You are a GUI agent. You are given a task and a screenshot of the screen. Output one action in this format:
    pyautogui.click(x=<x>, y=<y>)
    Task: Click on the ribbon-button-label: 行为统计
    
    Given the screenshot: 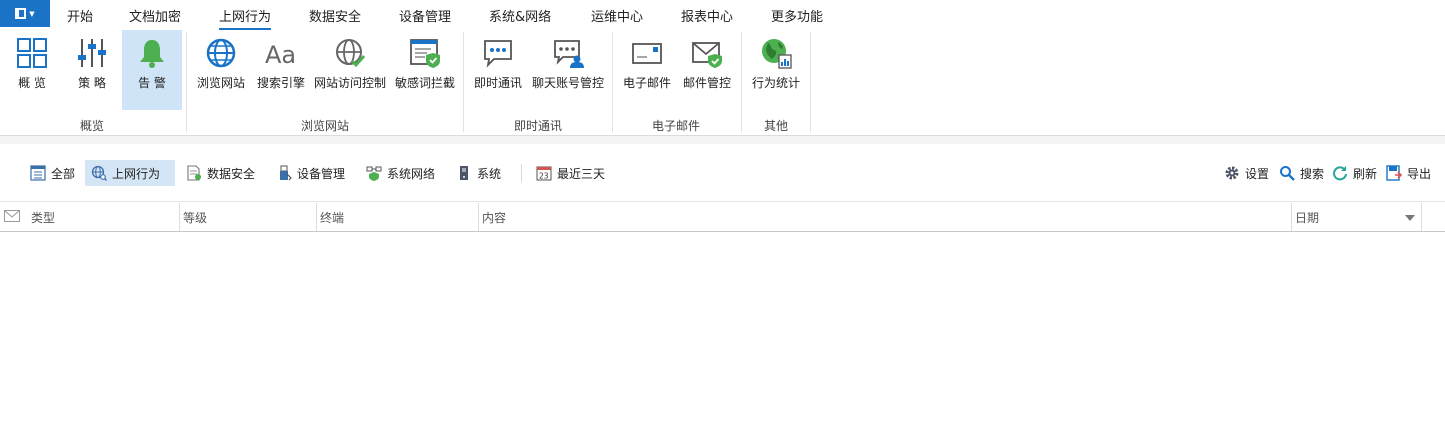 What is the action you would take?
    pyautogui.click(x=775, y=83)
    